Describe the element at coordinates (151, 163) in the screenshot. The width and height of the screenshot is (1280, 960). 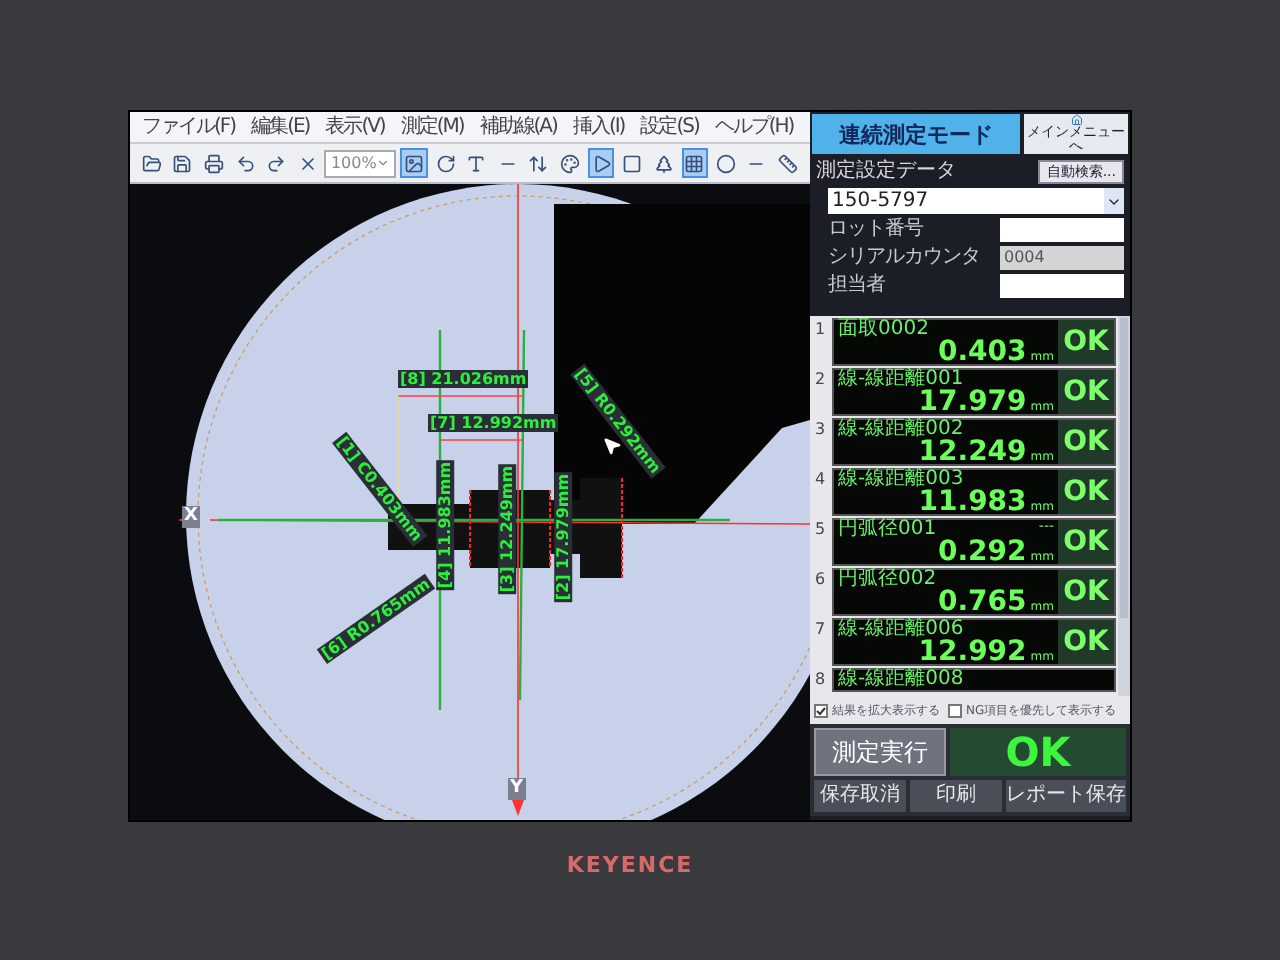
I see `folder-icon` at that location.